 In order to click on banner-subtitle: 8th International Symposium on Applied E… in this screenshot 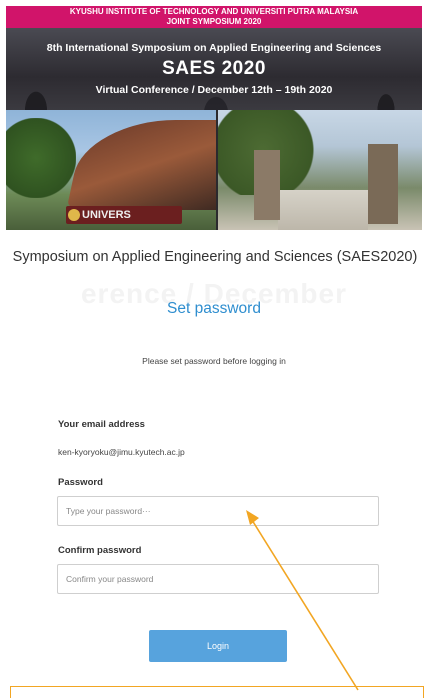, I will do `click(214, 48)`.